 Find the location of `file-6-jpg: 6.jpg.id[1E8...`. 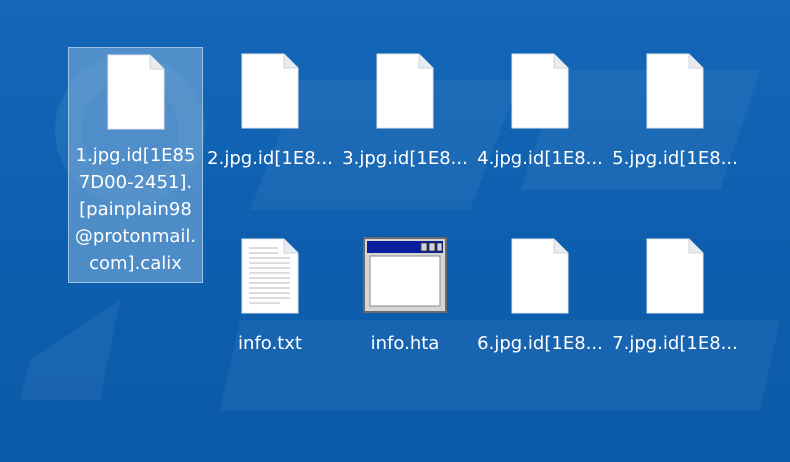

file-6-jpg: 6.jpg.id[1E8... is located at coordinates (540, 294).